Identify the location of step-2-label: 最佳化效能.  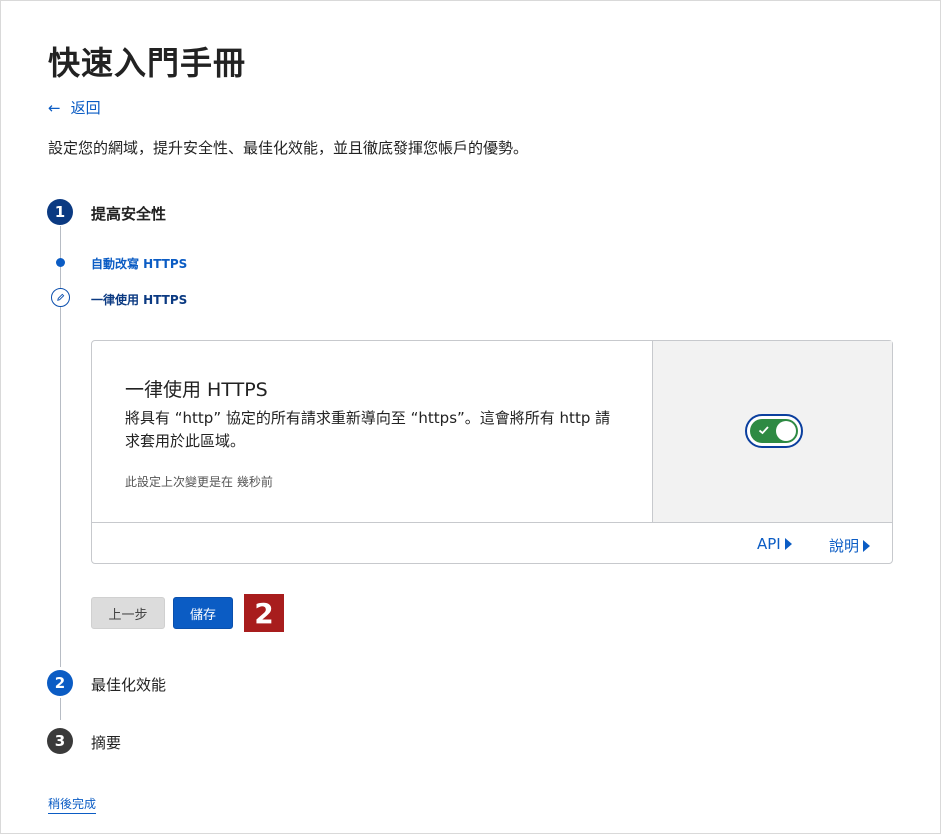
(129, 685).